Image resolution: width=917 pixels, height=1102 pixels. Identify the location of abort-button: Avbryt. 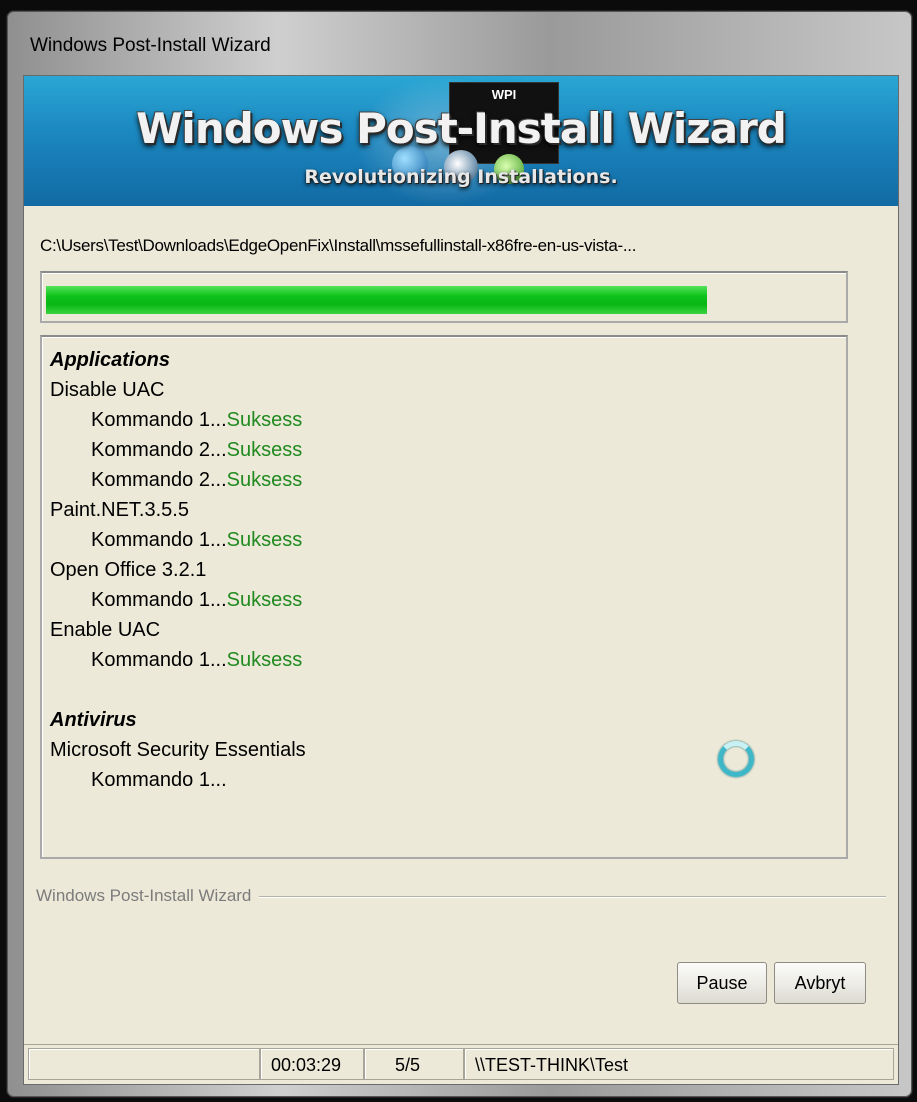
(820, 983).